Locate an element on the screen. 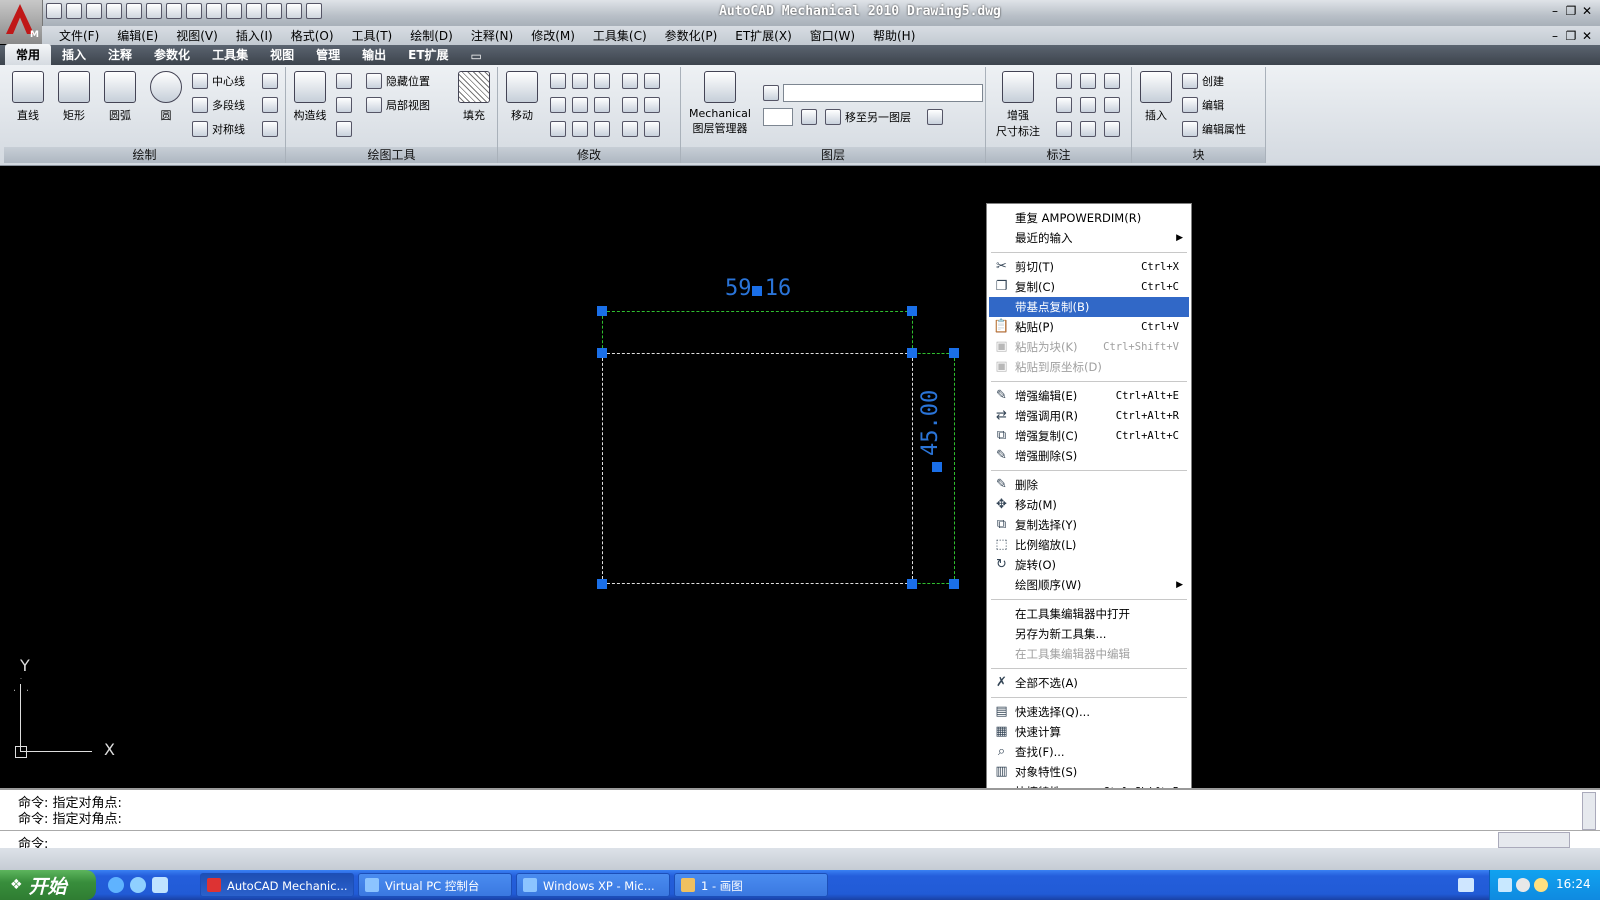 This screenshot has height=900, width=1600. dim-linear-icon is located at coordinates (1088, 81).